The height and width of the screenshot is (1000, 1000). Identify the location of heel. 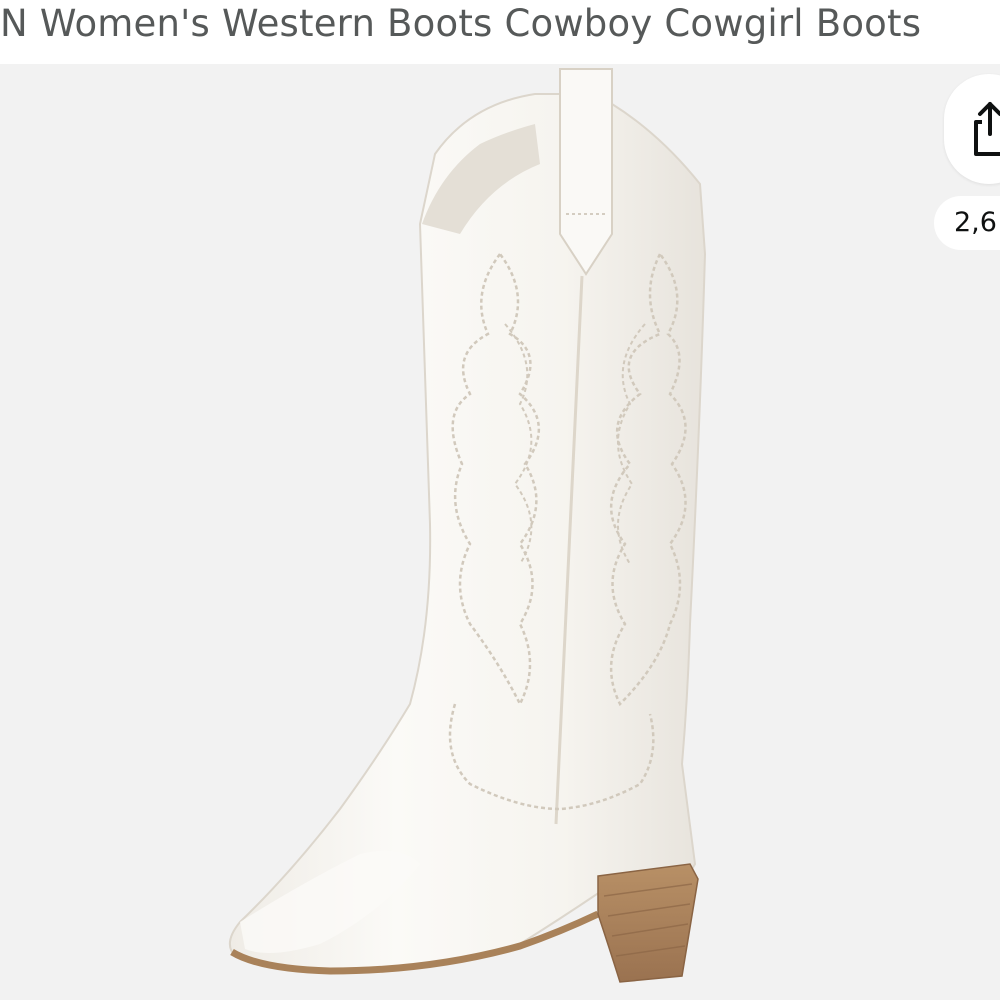
(648, 923).